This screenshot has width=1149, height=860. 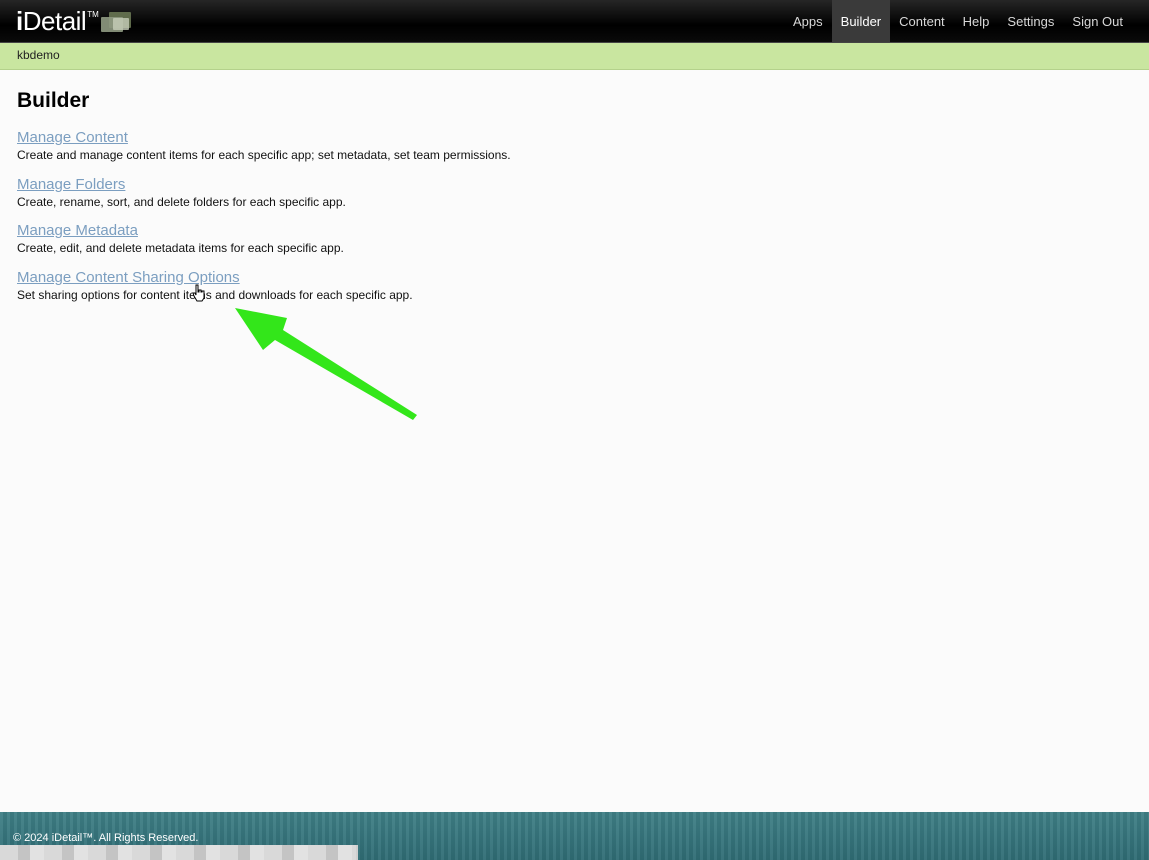 What do you see at coordinates (180, 231) in the screenshot?
I see `manage-metadata-link: Manage Metadata` at bounding box center [180, 231].